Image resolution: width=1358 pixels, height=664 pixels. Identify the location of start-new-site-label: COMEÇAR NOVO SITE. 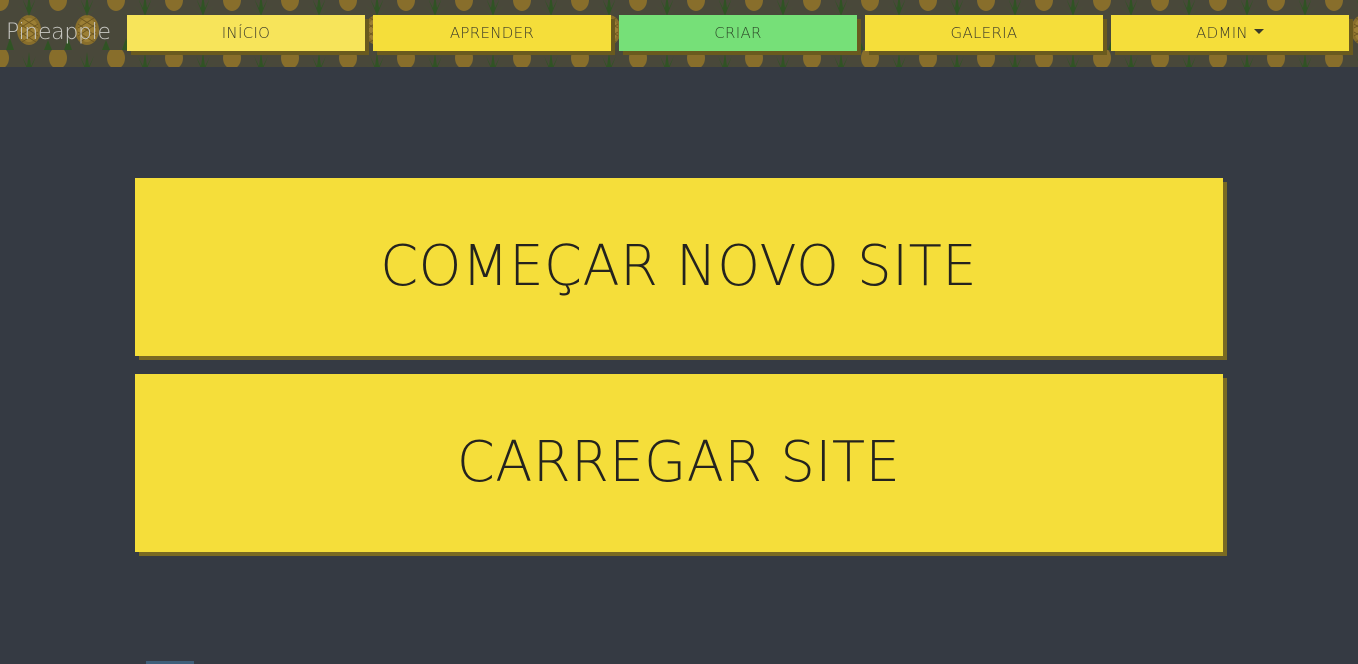
(679, 266).